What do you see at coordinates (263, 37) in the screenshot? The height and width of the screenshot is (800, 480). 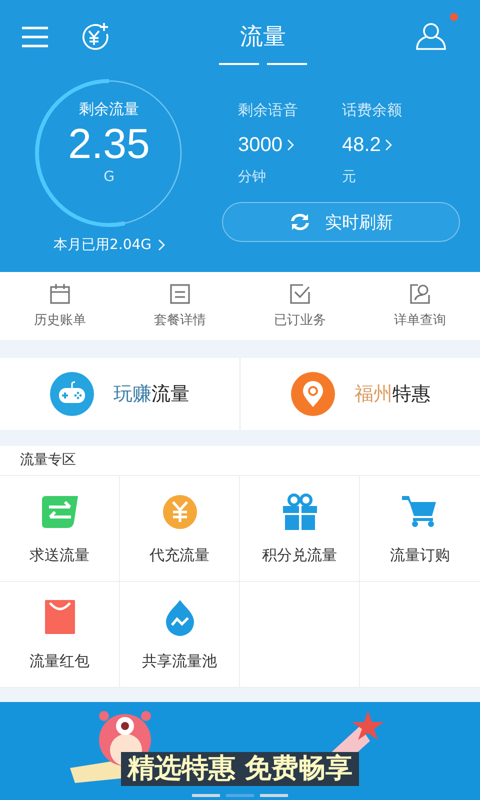 I see `page-title: 流量` at bounding box center [263, 37].